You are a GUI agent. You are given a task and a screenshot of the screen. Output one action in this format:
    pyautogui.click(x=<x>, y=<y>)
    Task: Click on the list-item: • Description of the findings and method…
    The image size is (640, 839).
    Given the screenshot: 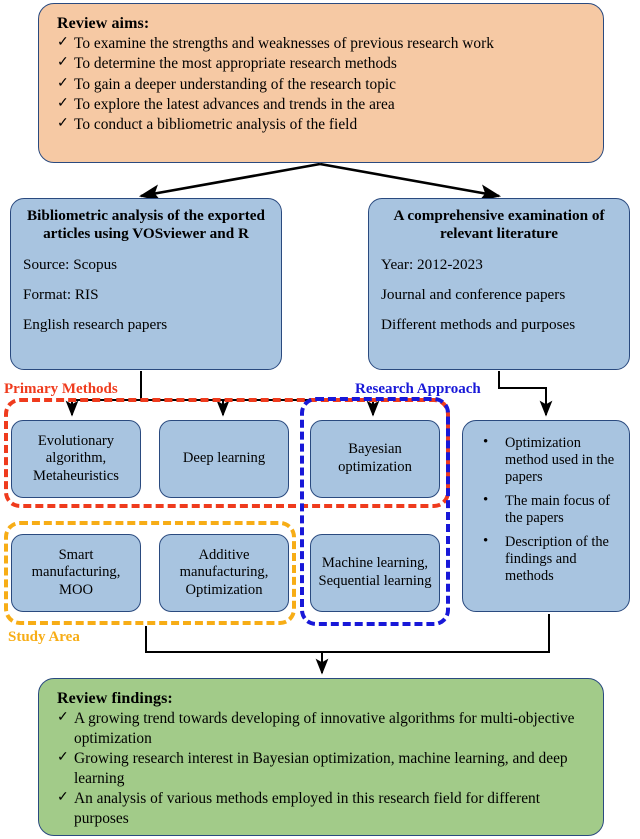 What is the action you would take?
    pyautogui.click(x=545, y=558)
    